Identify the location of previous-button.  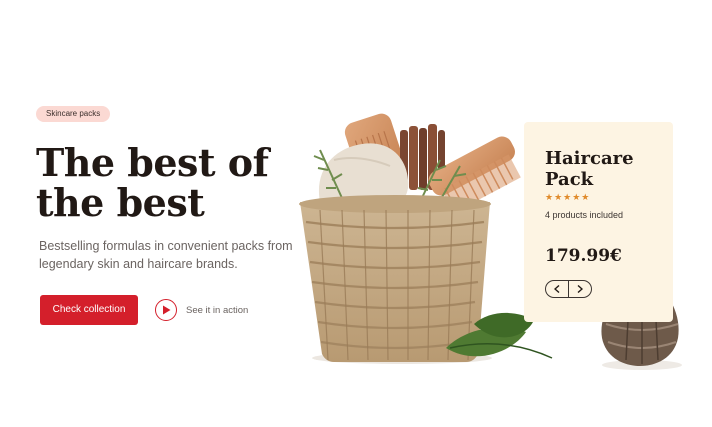
(557, 289).